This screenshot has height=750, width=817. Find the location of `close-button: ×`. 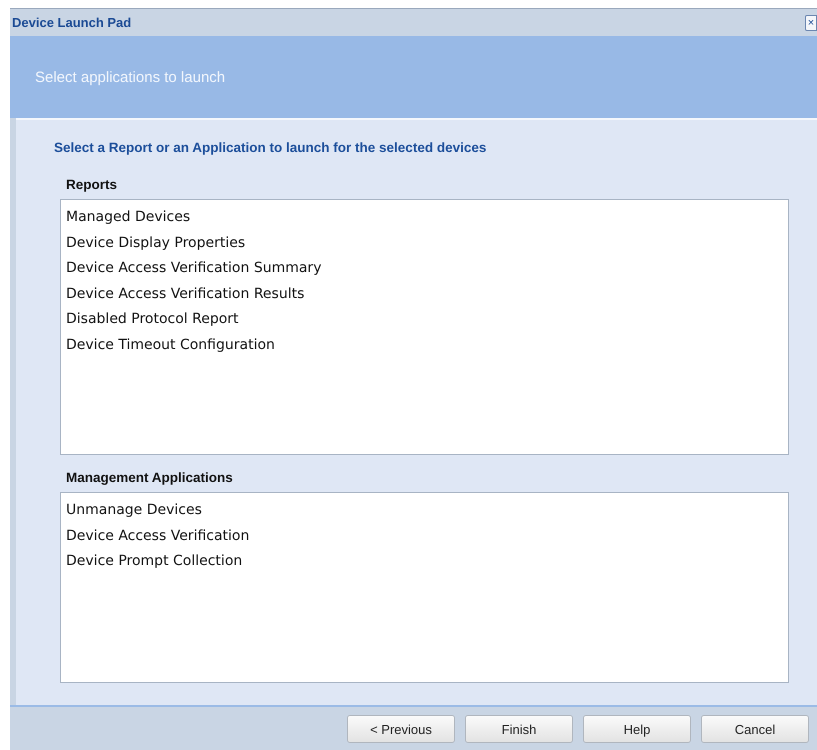

close-button: × is located at coordinates (811, 22).